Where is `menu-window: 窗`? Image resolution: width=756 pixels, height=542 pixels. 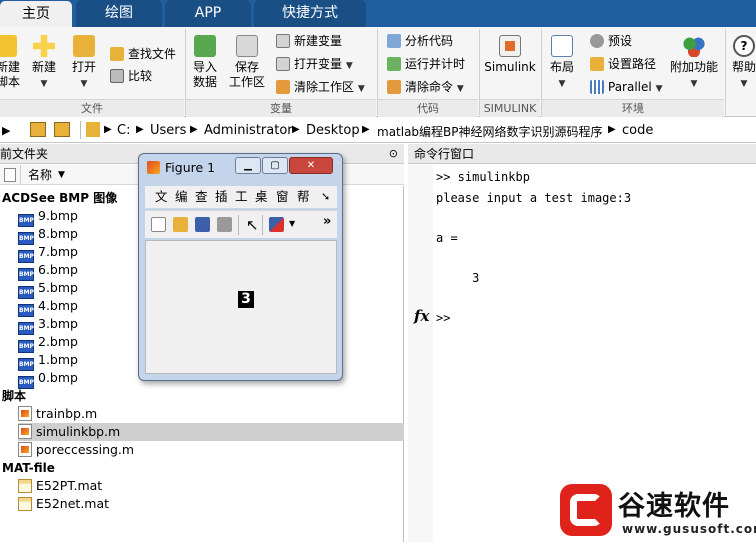
menu-window: 窗 is located at coordinates (282, 197).